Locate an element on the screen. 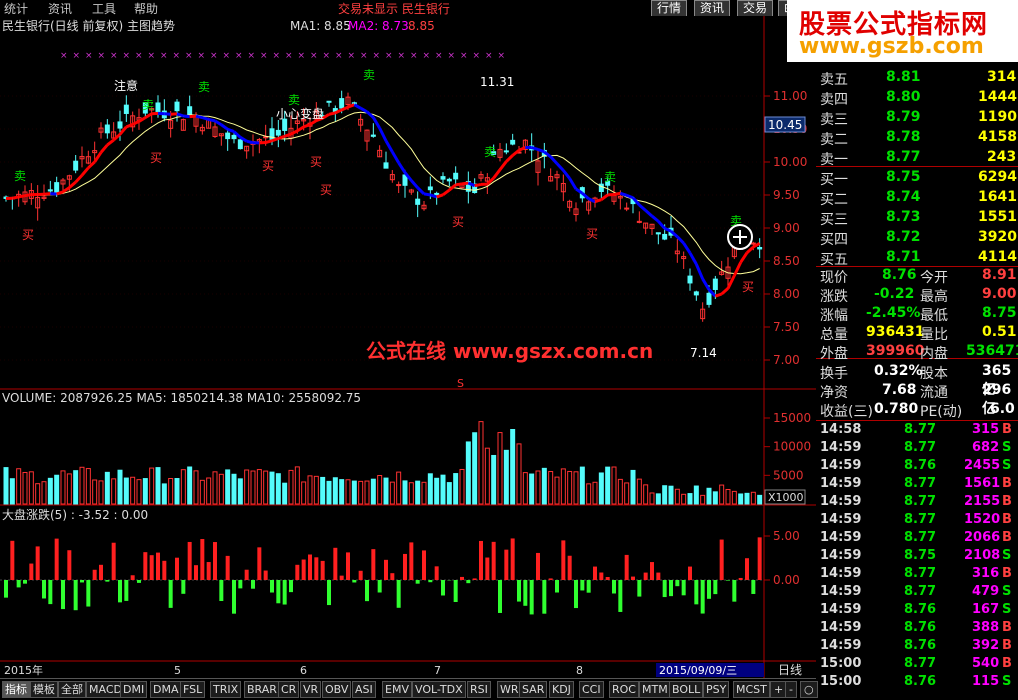 The image size is (1018, 700). indicator-tab-asi: ASI is located at coordinates (364, 689).